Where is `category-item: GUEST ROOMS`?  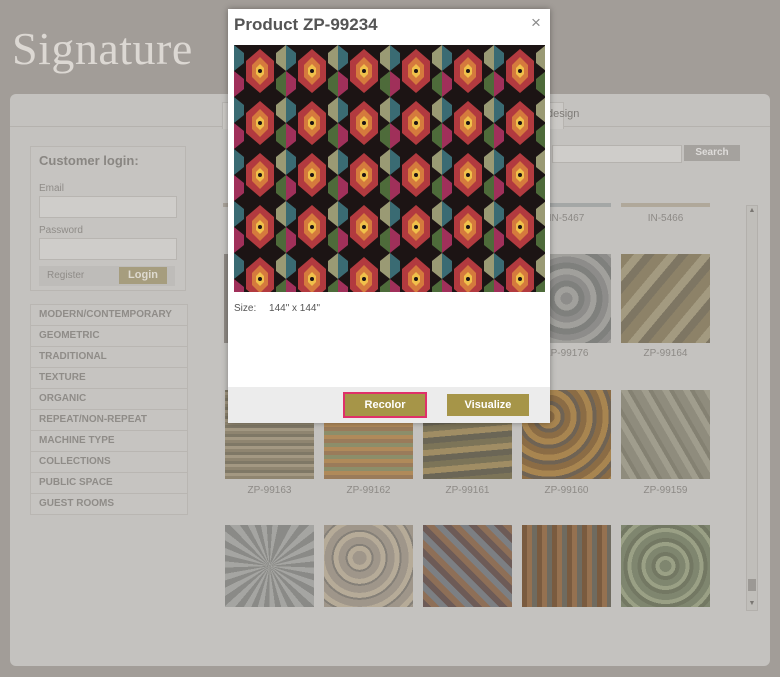 category-item: GUEST ROOMS is located at coordinates (109, 504).